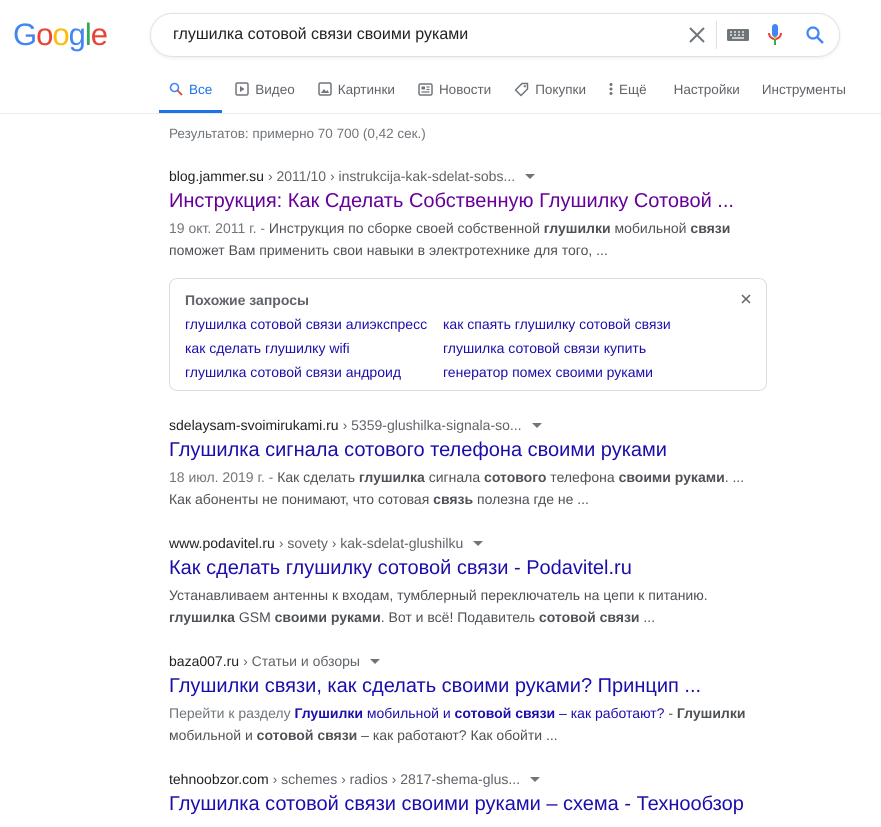 This screenshot has width=881, height=827. I want to click on site-domain: blog.jammer.su, so click(216, 176).